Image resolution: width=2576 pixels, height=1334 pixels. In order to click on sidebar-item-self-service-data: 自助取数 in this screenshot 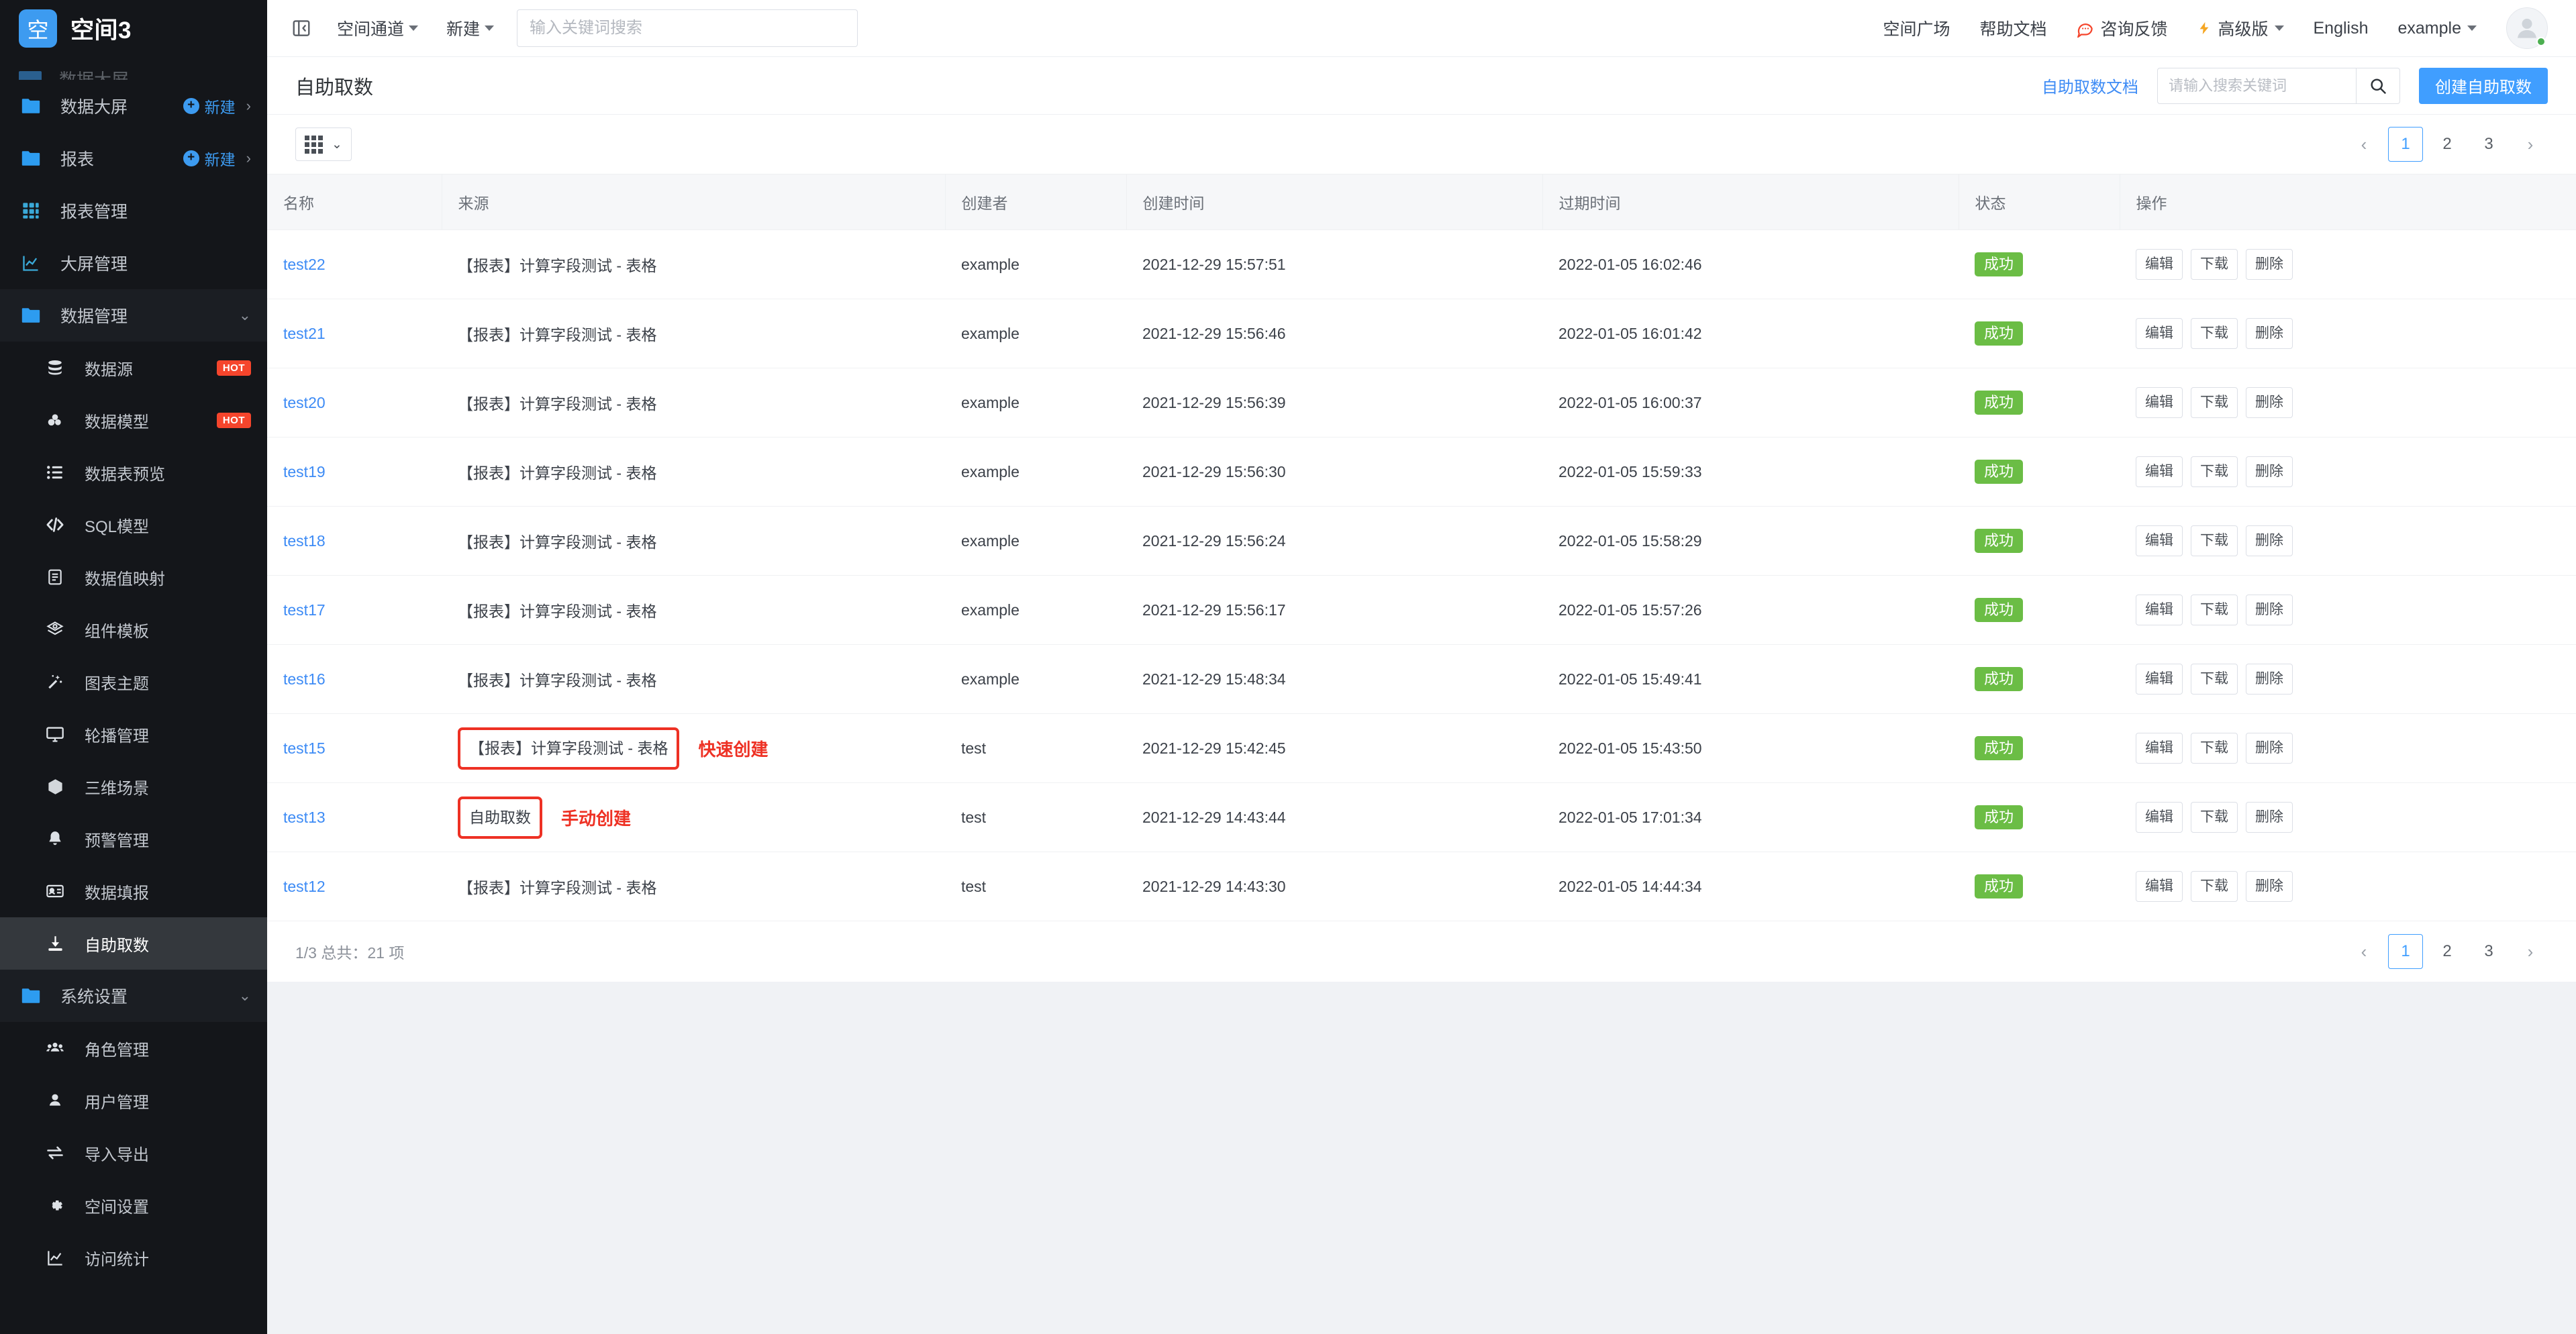, I will do `click(133, 943)`.